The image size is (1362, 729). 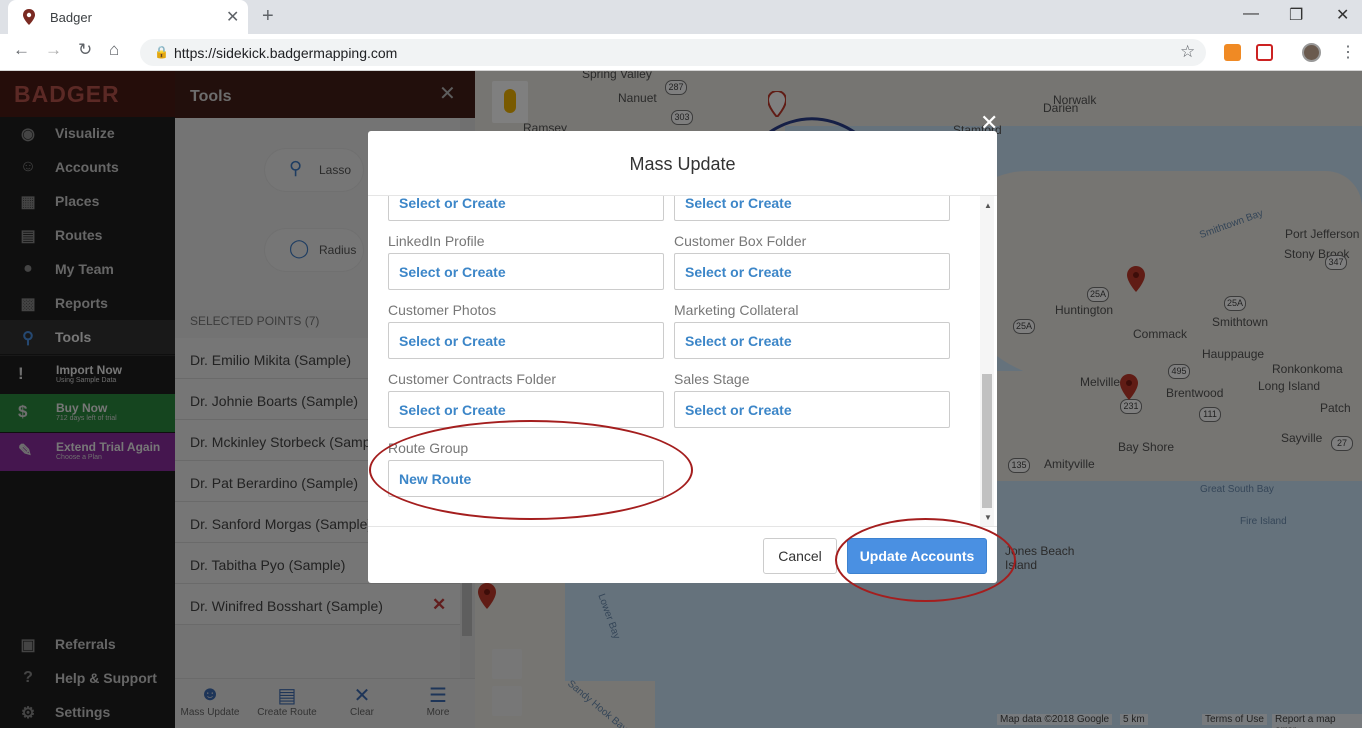 I want to click on linkedin-profile-label: LinkedIn Profile, so click(x=436, y=241).